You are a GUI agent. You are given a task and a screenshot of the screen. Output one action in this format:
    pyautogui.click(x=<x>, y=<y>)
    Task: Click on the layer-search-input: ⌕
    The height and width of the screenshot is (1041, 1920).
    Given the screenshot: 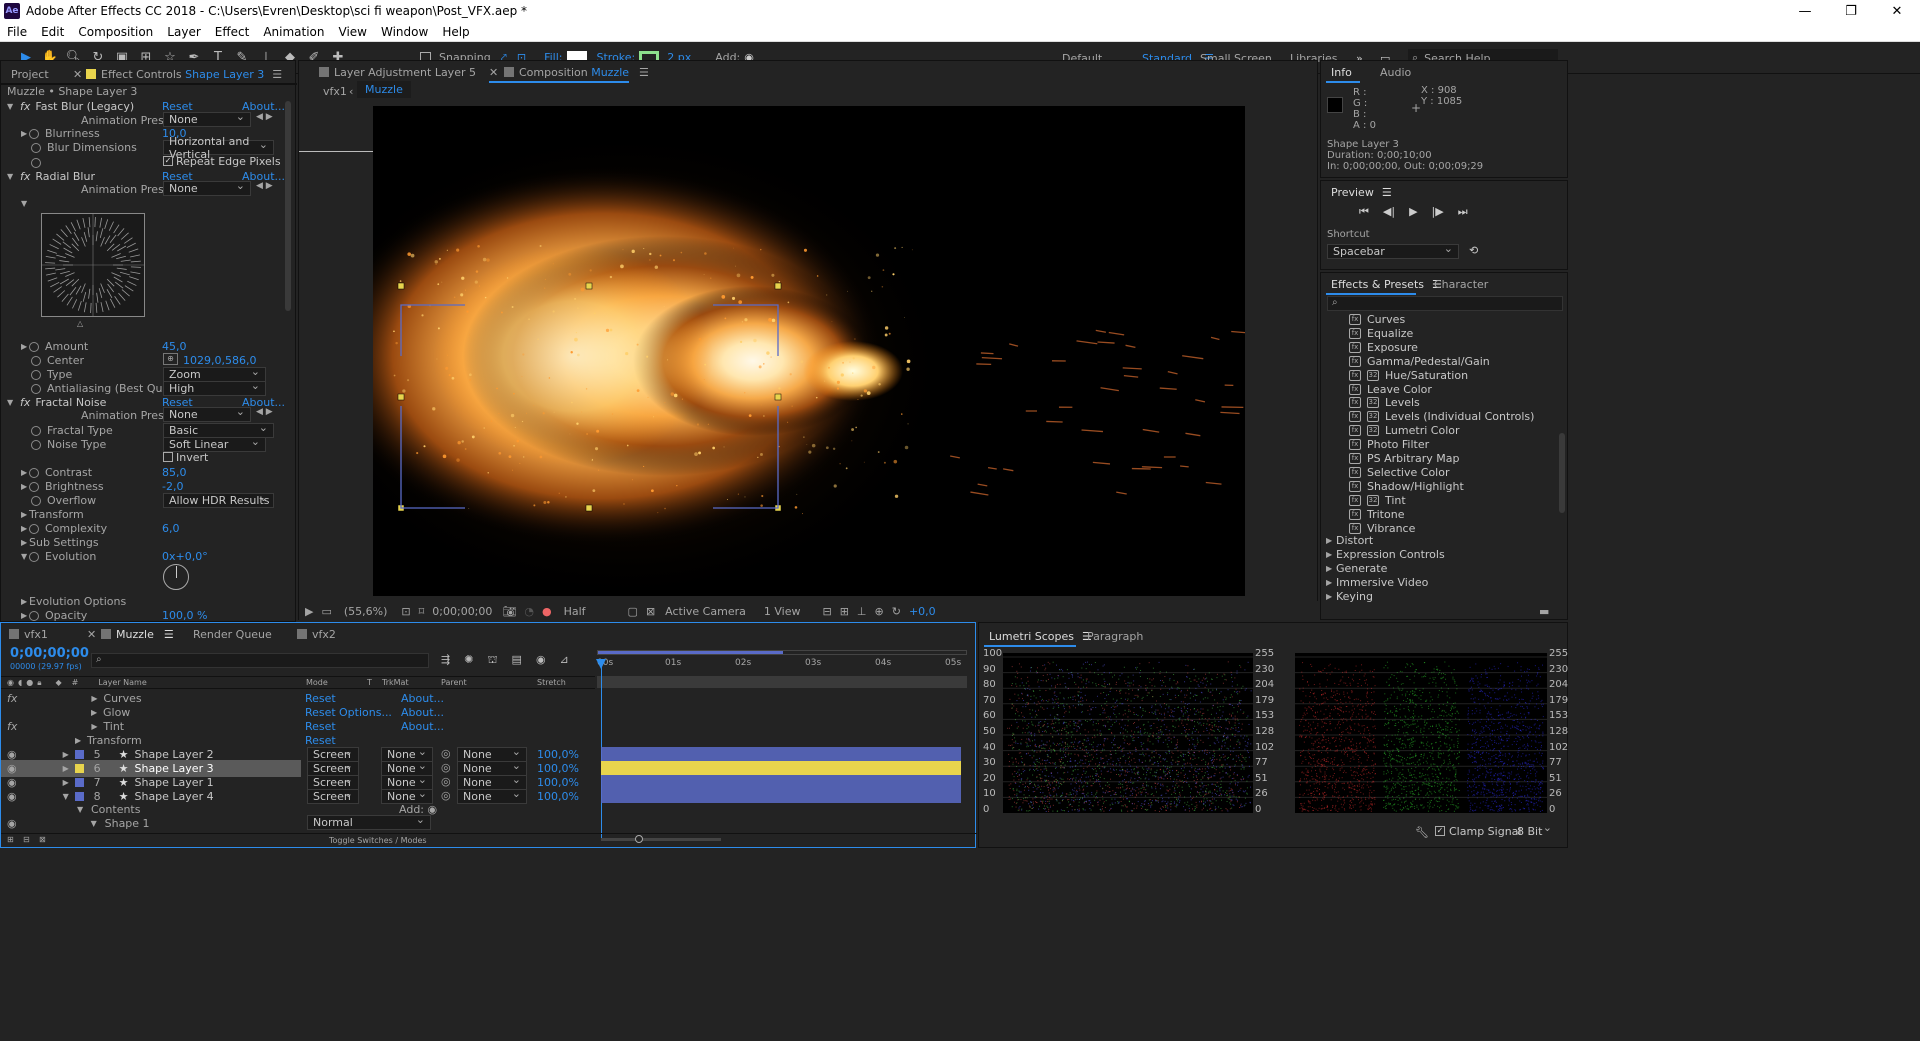 What is the action you would take?
    pyautogui.click(x=260, y=660)
    